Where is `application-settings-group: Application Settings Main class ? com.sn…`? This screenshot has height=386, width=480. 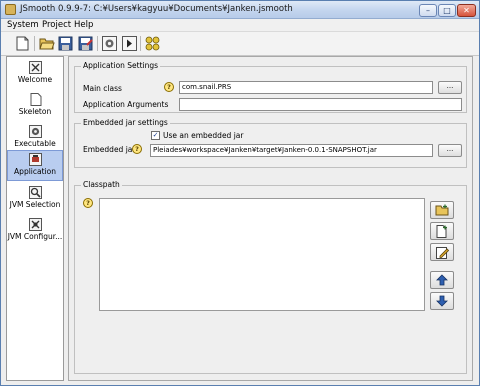 application-settings-group: Application Settings Main class ? com.sn… is located at coordinates (270, 87).